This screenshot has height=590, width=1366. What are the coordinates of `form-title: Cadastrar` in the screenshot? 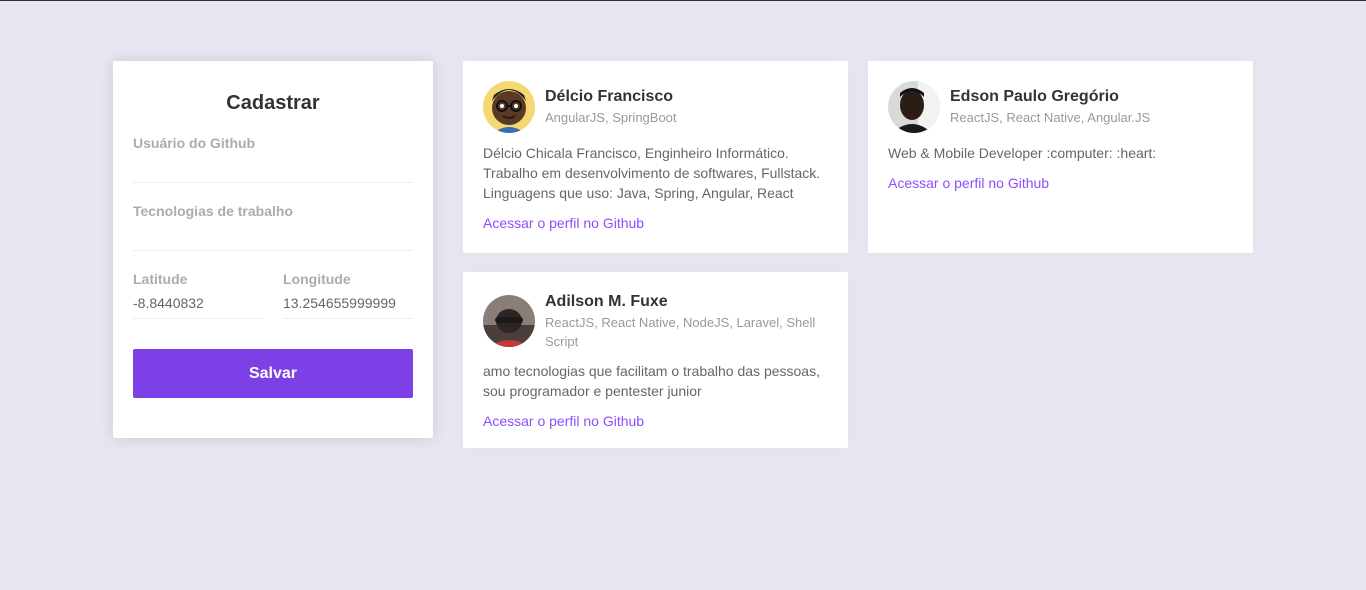 It's located at (273, 103).